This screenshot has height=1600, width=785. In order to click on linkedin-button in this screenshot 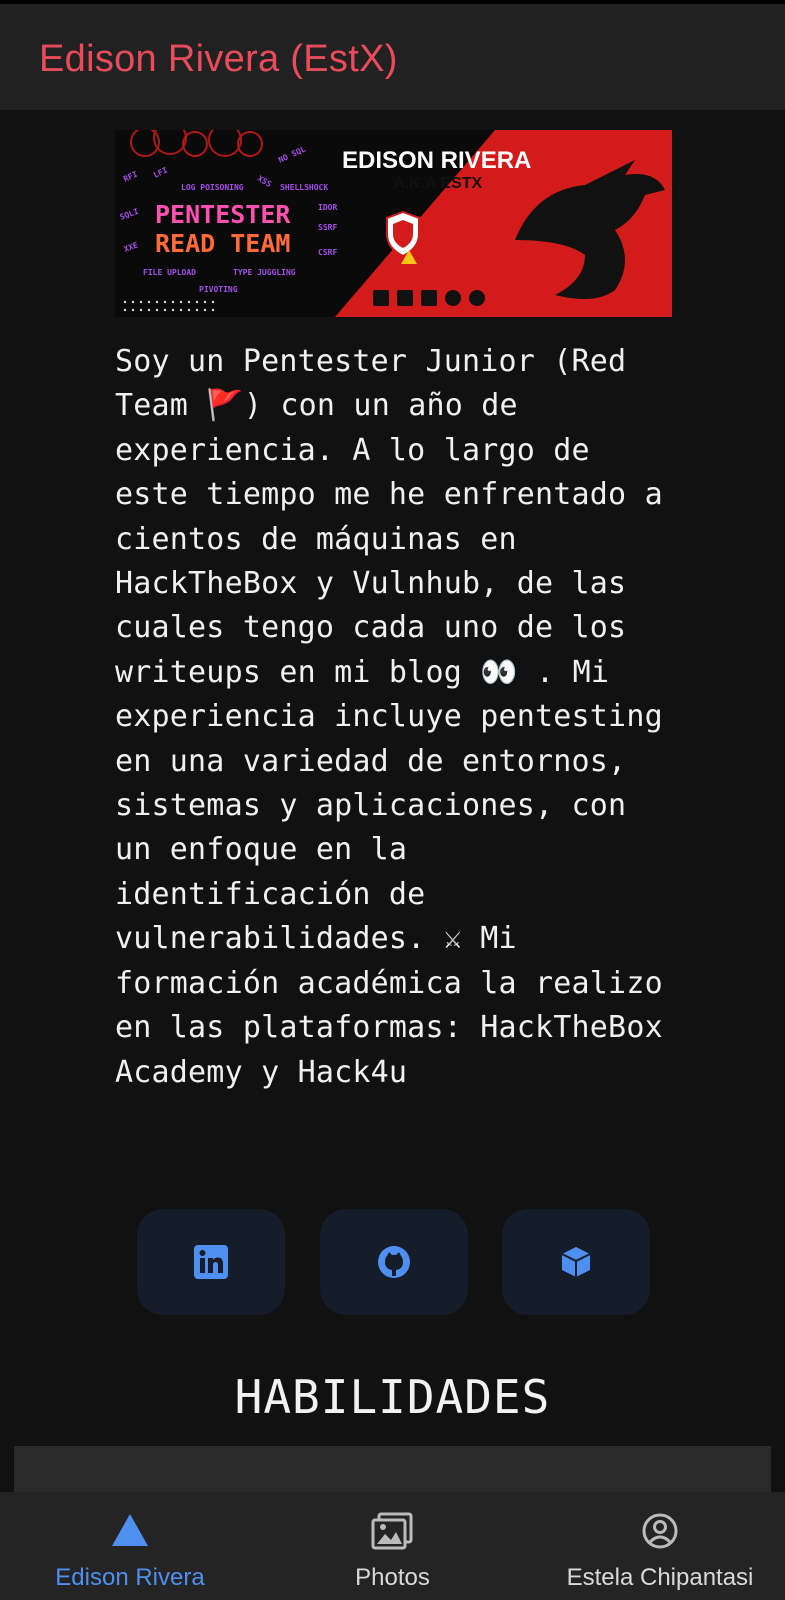, I will do `click(211, 1262)`.